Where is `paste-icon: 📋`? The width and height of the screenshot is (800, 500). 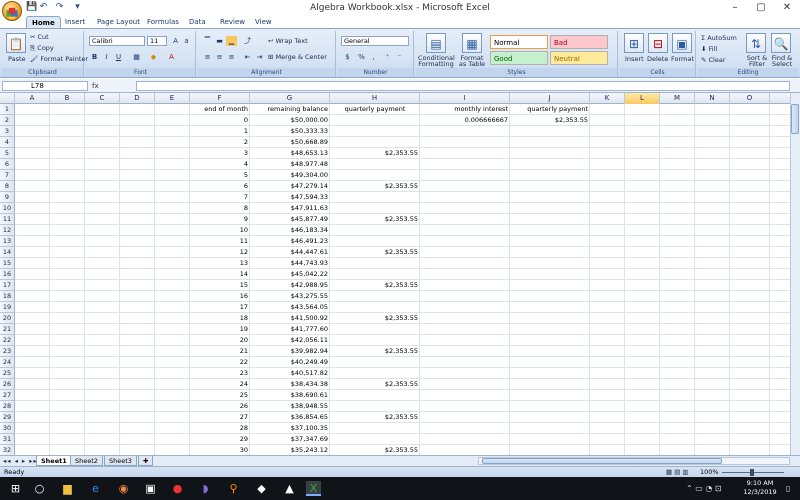
paste-icon: 📋 is located at coordinates (16, 43).